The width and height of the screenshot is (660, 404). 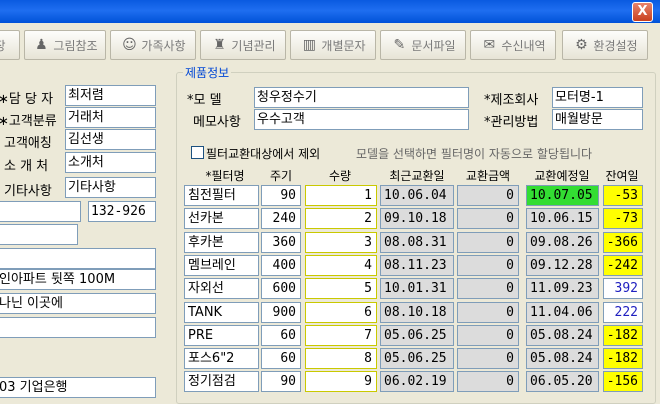 I want to click on filter-qty-cell: 3, so click(x=341, y=242).